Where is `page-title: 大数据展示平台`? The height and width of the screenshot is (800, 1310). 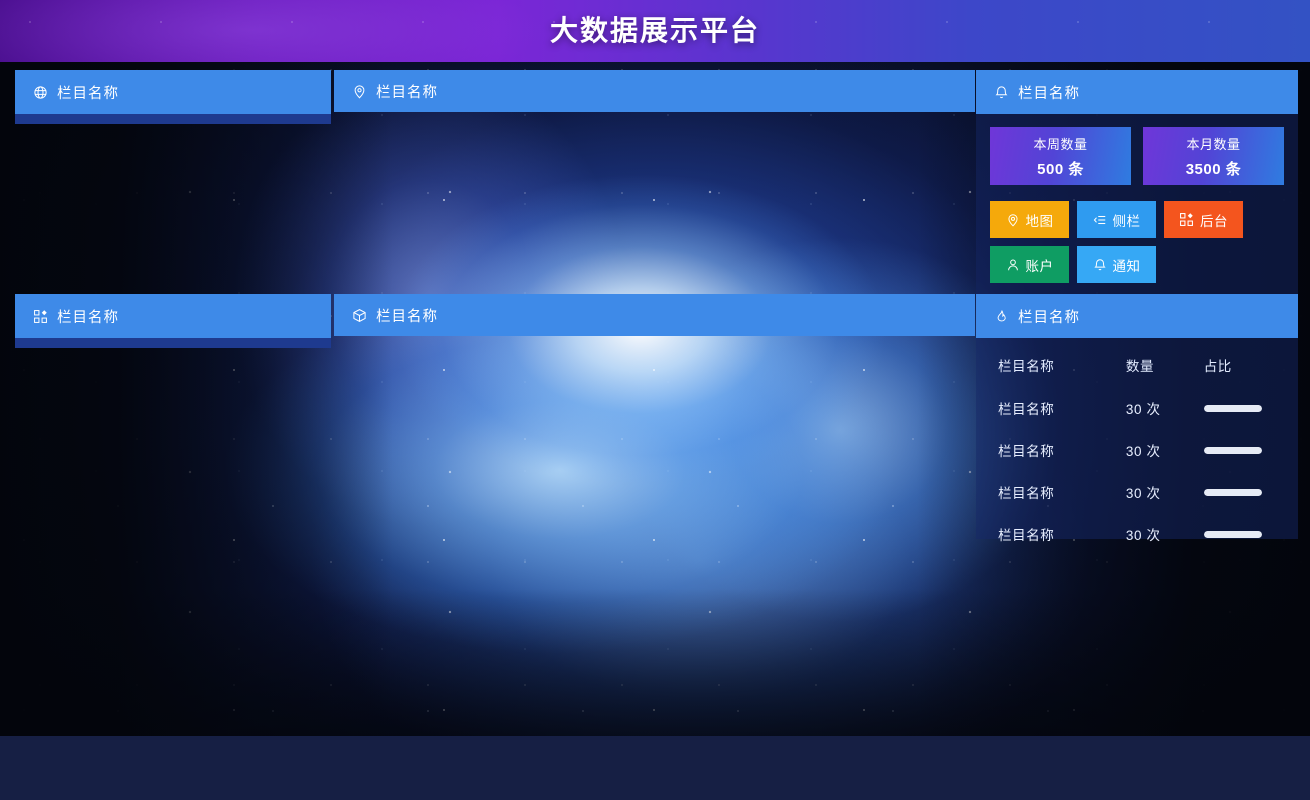 page-title: 大数据展示平台 is located at coordinates (654, 30).